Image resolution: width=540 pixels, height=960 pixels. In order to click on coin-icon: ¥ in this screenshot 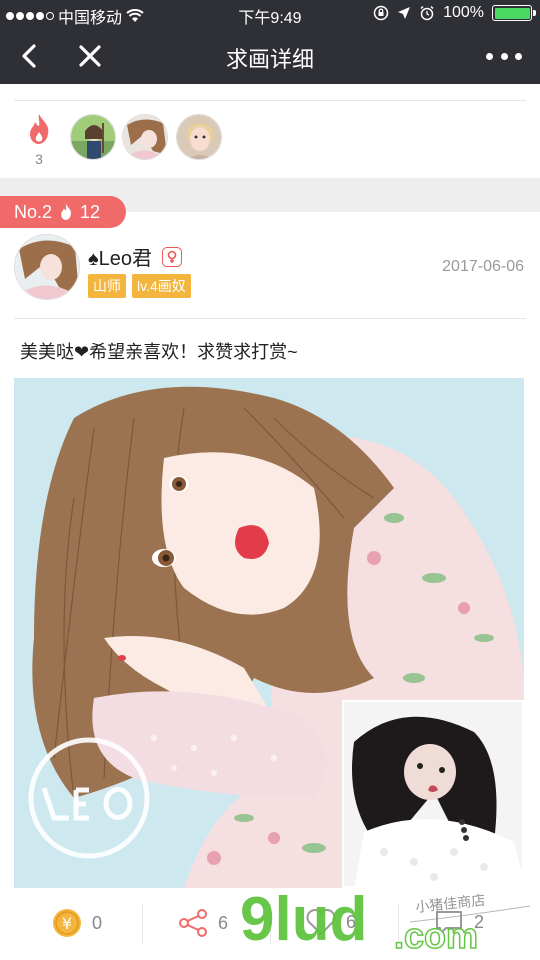, I will do `click(67, 923)`.